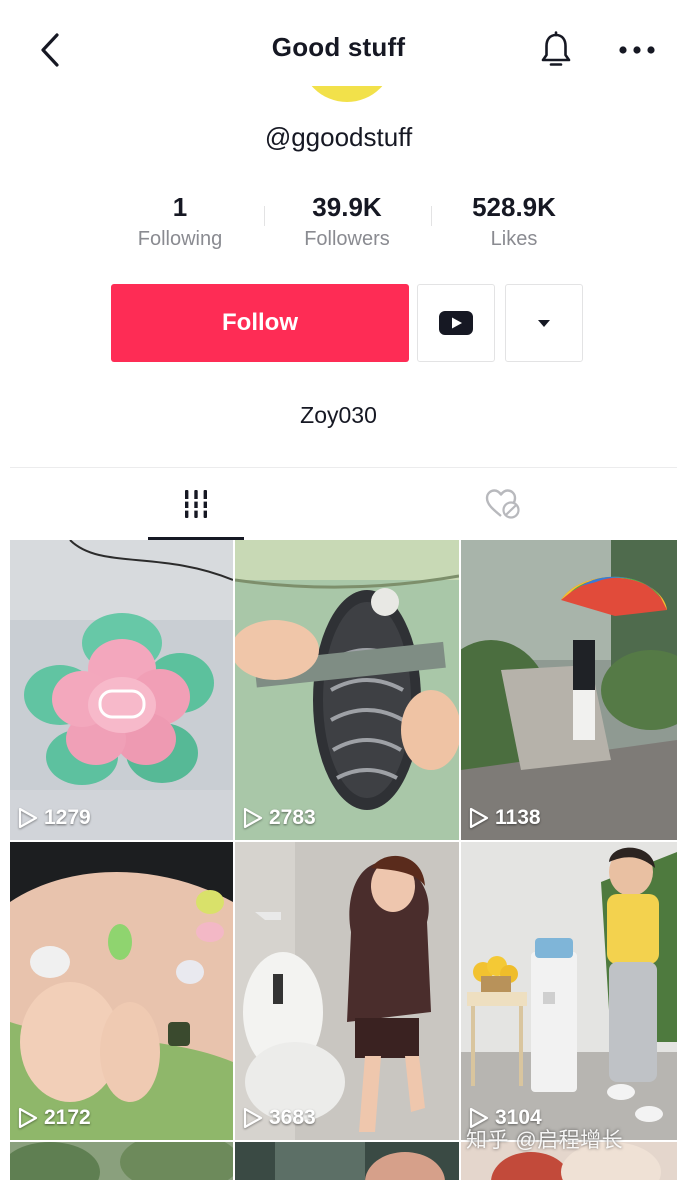  I want to click on profile-stats: 1 Following 39.9K Followers 528.9K Likes, so click(338, 225).